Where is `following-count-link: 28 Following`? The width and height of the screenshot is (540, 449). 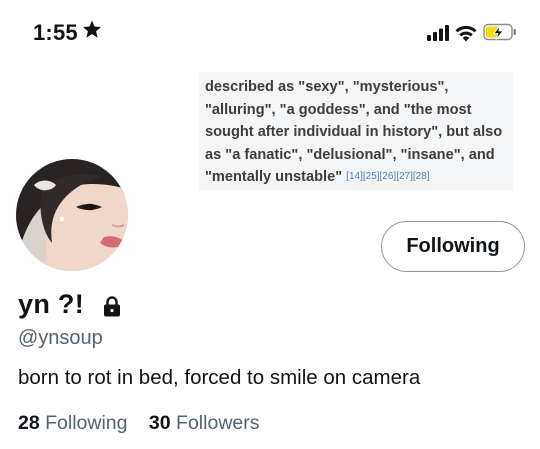
following-count-link: 28 Following is located at coordinates (73, 423).